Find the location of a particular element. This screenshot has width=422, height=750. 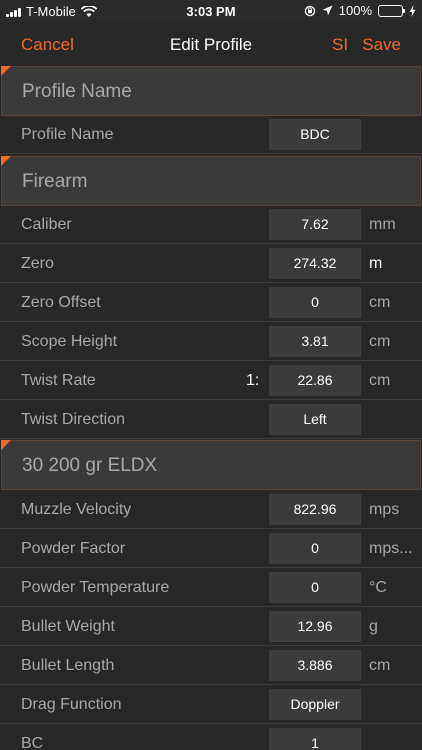

units-si-button: SI is located at coordinates (340, 45).